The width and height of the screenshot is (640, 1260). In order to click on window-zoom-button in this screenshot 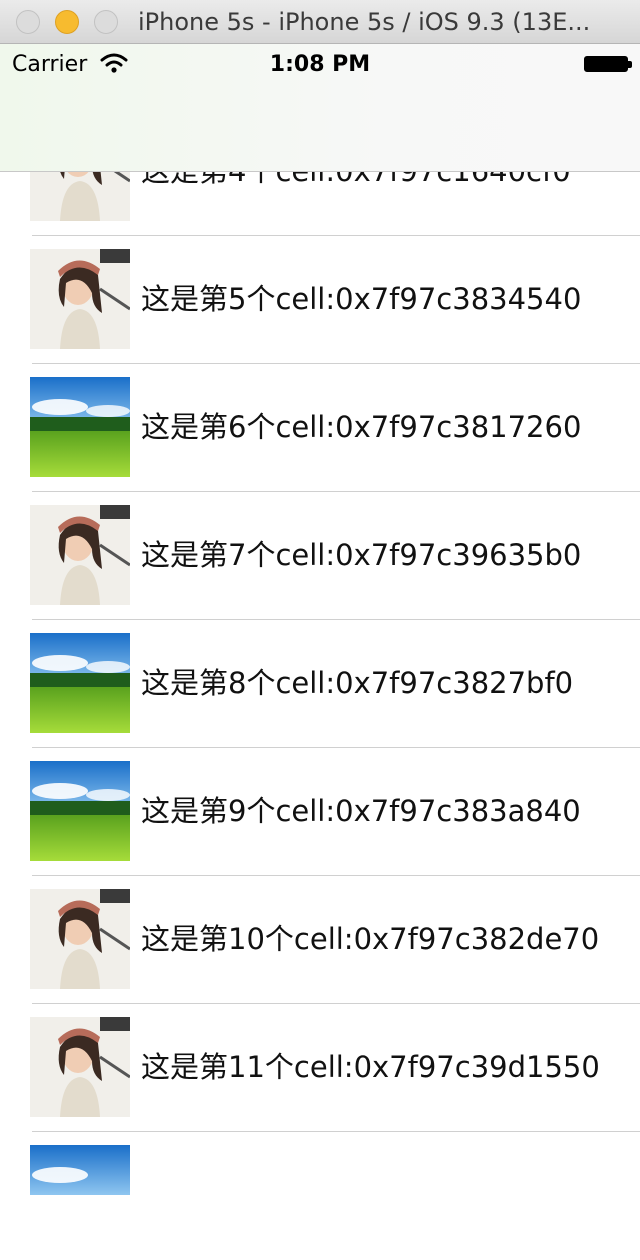, I will do `click(106, 22)`.